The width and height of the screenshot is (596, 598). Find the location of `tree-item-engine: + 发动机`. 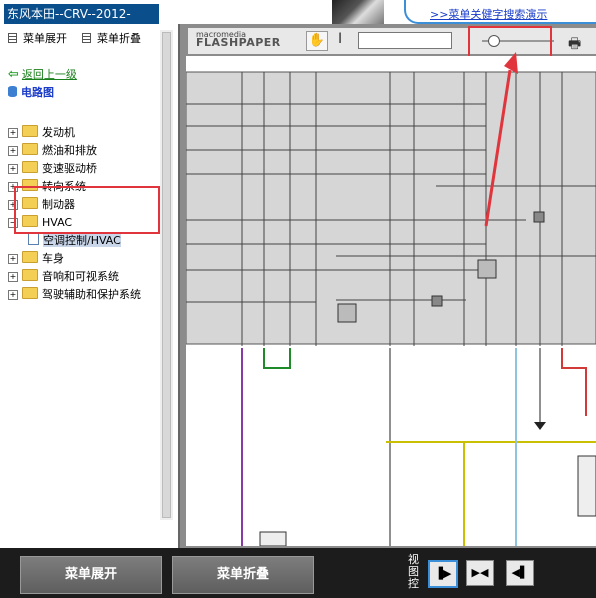

tree-item-engine: + 发动机 is located at coordinates (41, 133).